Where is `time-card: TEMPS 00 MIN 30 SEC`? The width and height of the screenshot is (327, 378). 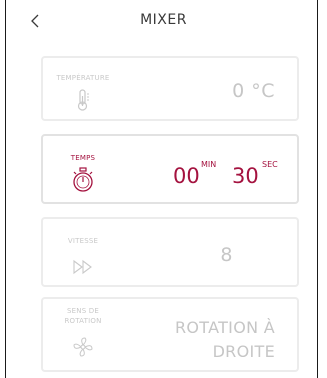 time-card: TEMPS 00 MIN 30 SEC is located at coordinates (170, 169).